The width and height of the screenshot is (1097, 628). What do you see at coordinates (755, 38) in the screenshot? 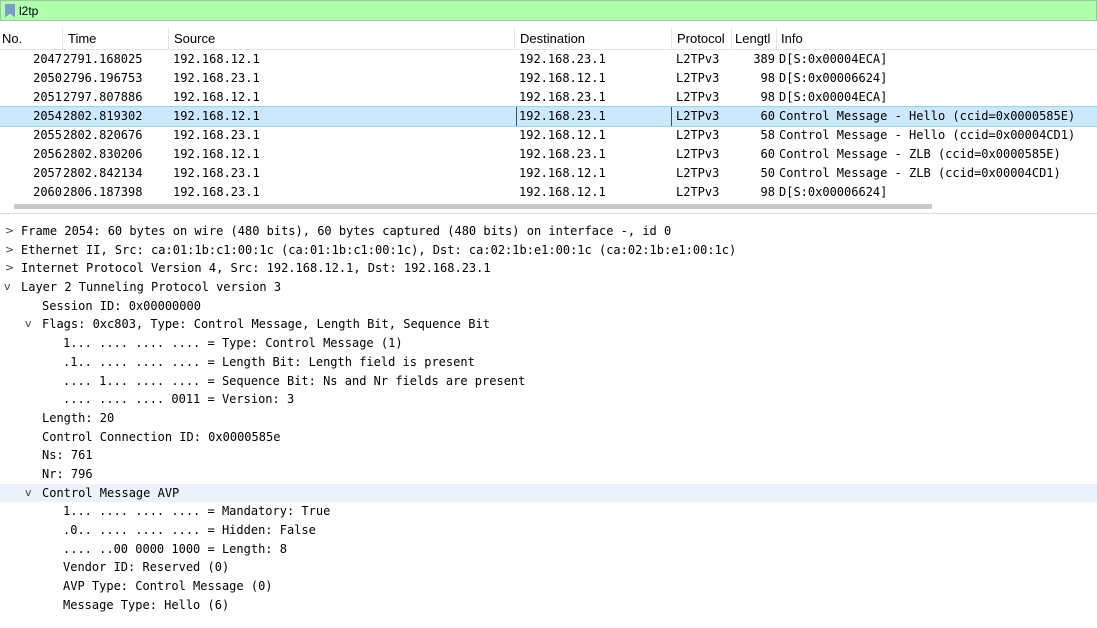
I see `column-header-length: Lengtl` at bounding box center [755, 38].